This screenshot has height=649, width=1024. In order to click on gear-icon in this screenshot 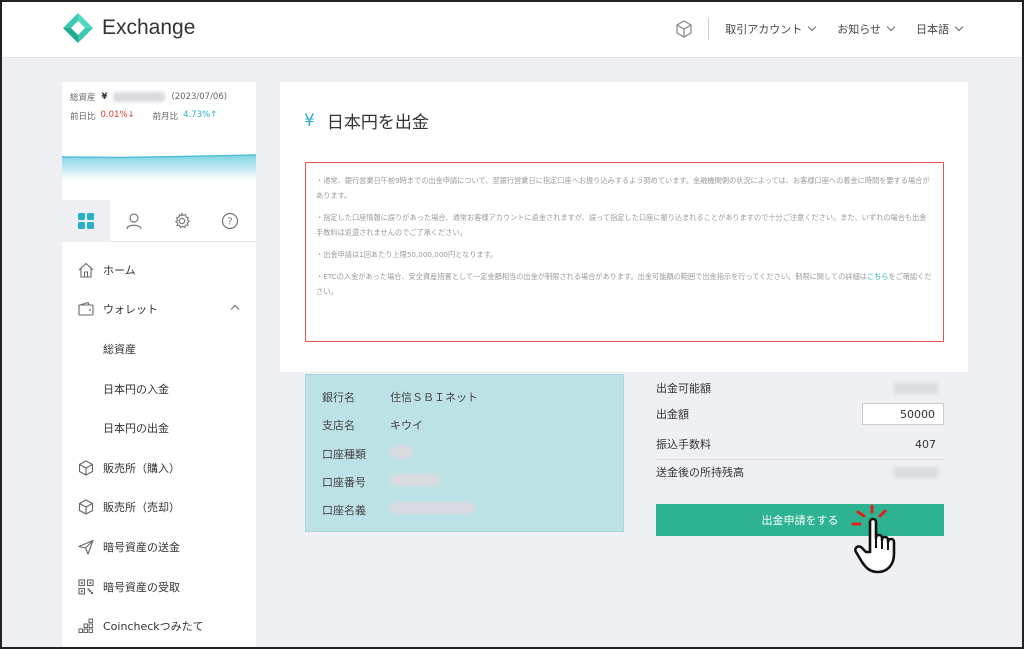, I will do `click(182, 220)`.